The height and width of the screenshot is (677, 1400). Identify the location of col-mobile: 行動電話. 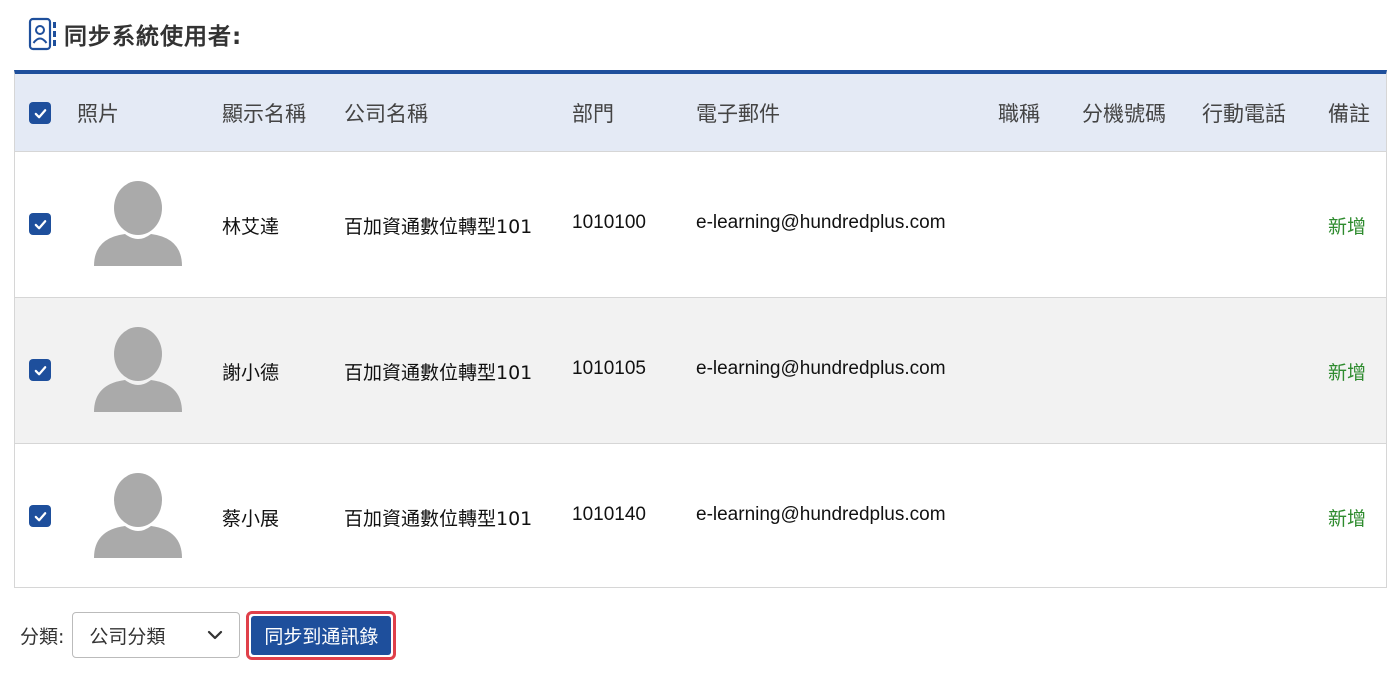
(1244, 114).